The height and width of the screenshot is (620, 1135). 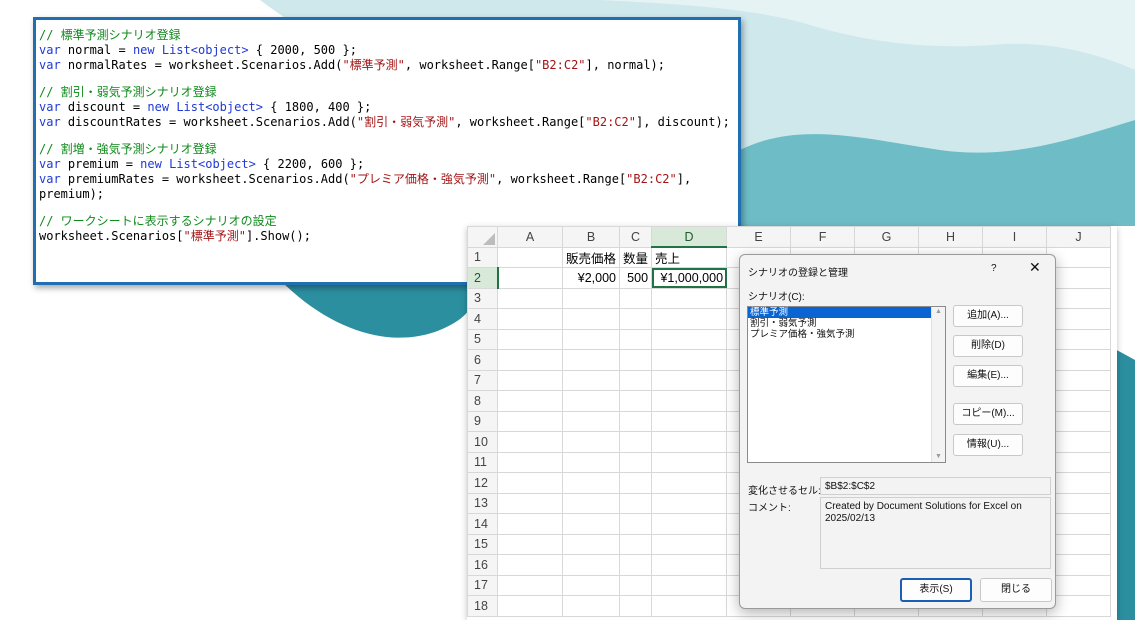 I want to click on scenario-list-item: プレミア価格・強気予測, so click(x=846, y=334).